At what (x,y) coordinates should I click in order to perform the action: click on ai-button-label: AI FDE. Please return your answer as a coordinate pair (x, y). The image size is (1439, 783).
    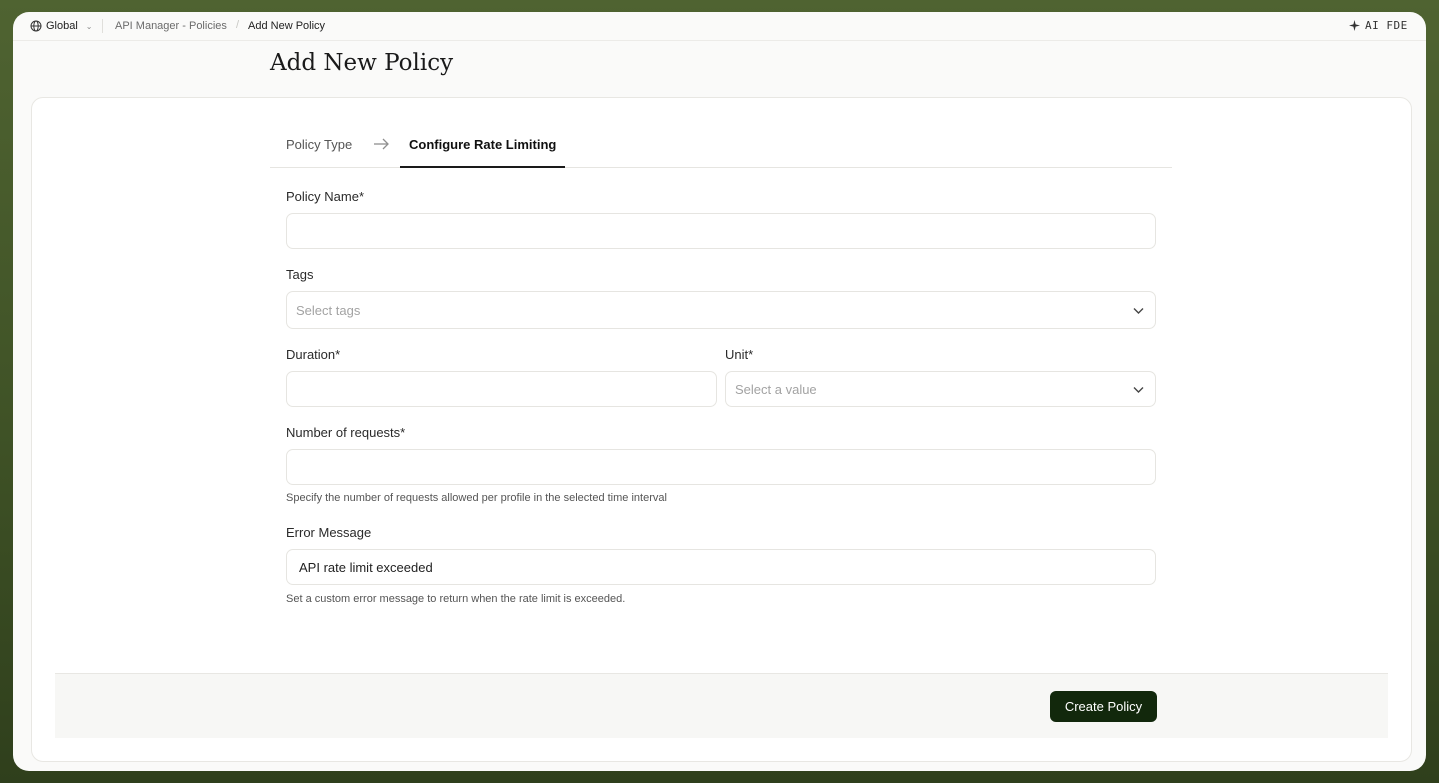
    Looking at the image, I should click on (1386, 25).